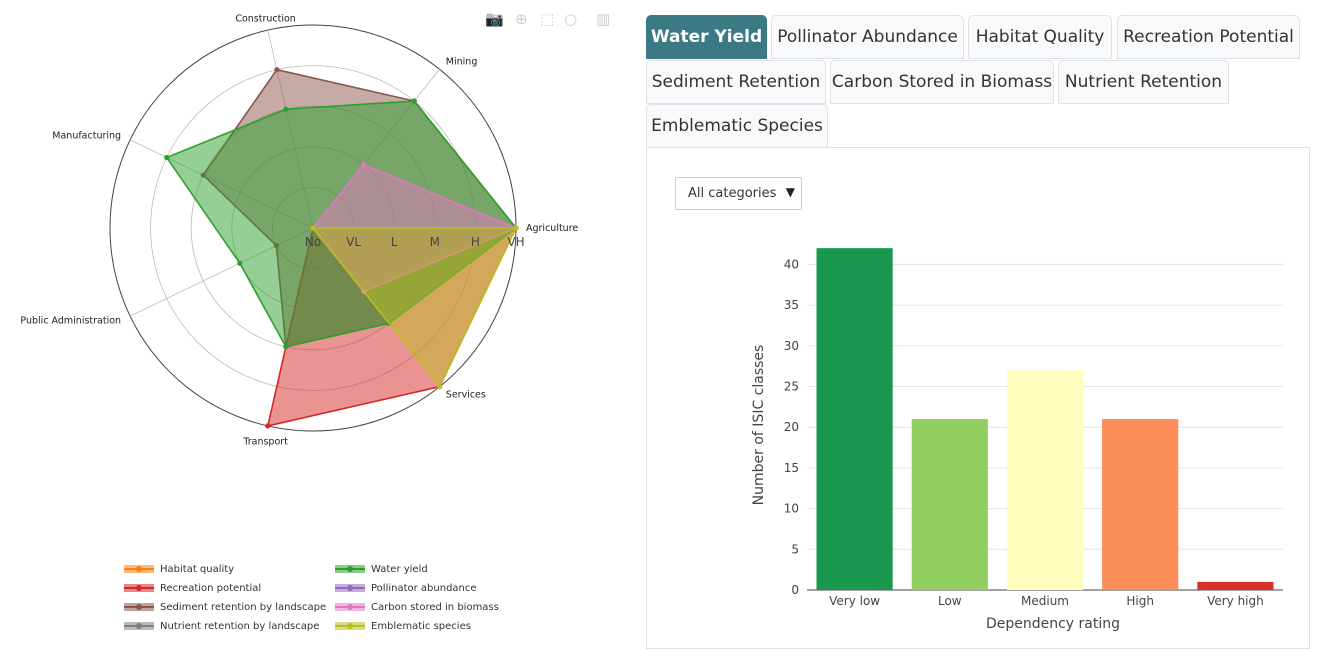 This screenshot has height=652, width=1321. I want to click on radar-axis-label: Manufacturing, so click(86, 136).